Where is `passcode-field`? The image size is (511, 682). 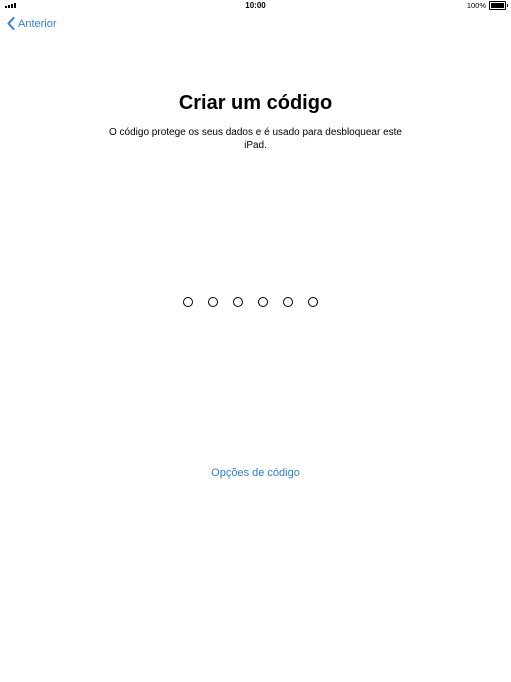
passcode-field is located at coordinates (250, 302).